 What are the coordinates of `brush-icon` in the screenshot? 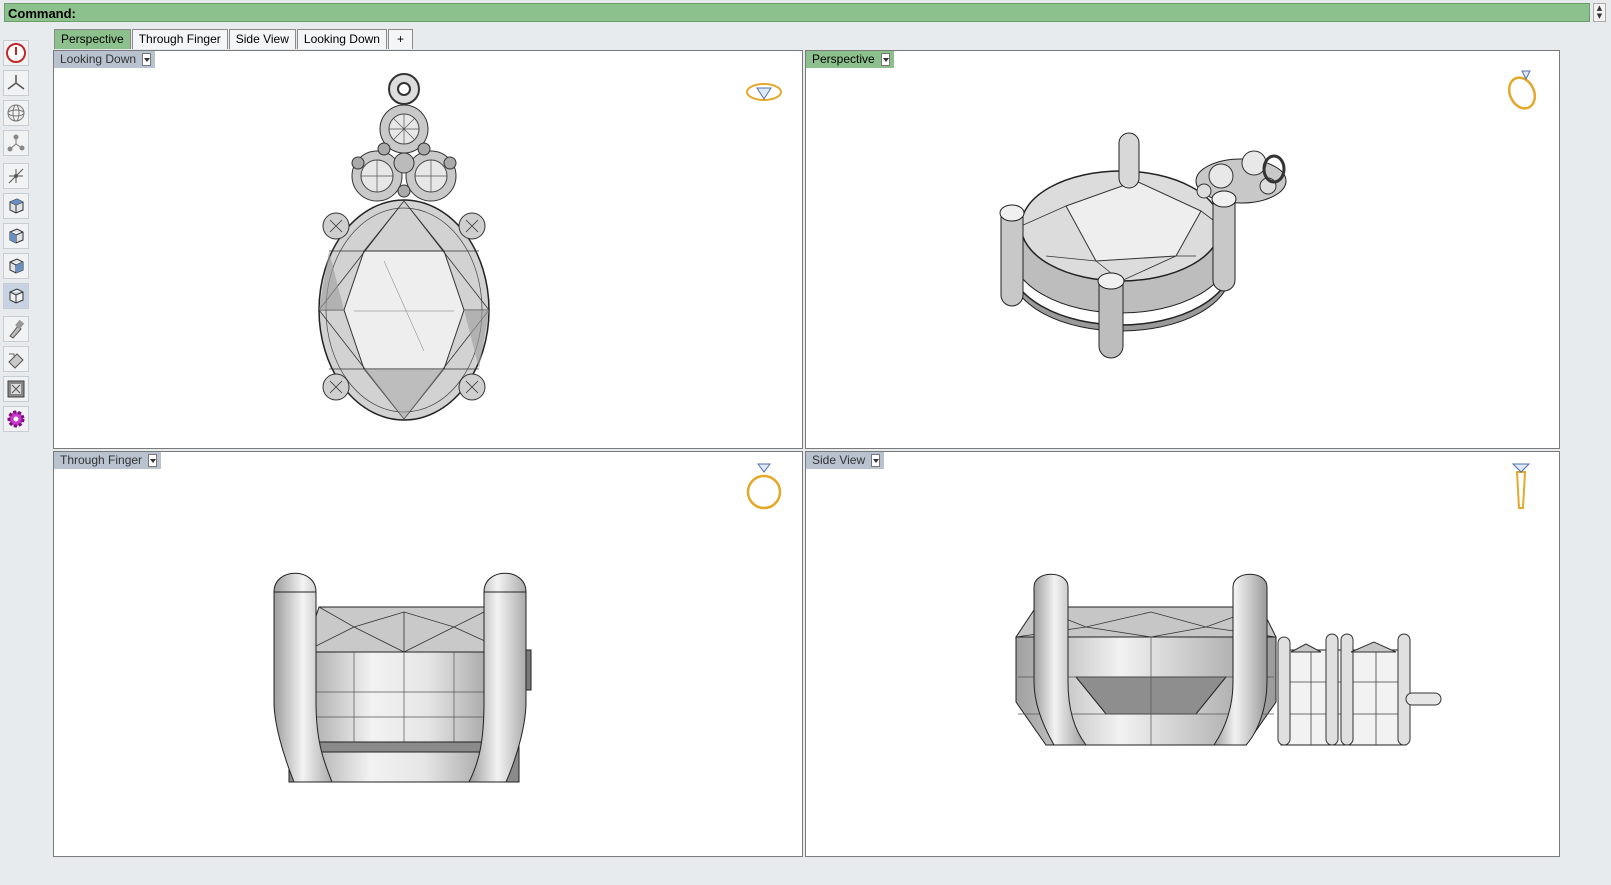 It's located at (17, 329).